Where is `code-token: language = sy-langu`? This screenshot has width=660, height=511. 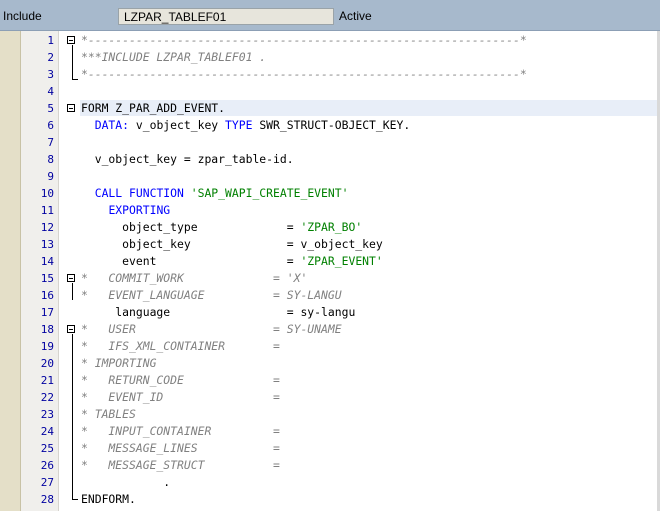 code-token: language = sy-langu is located at coordinates (218, 312).